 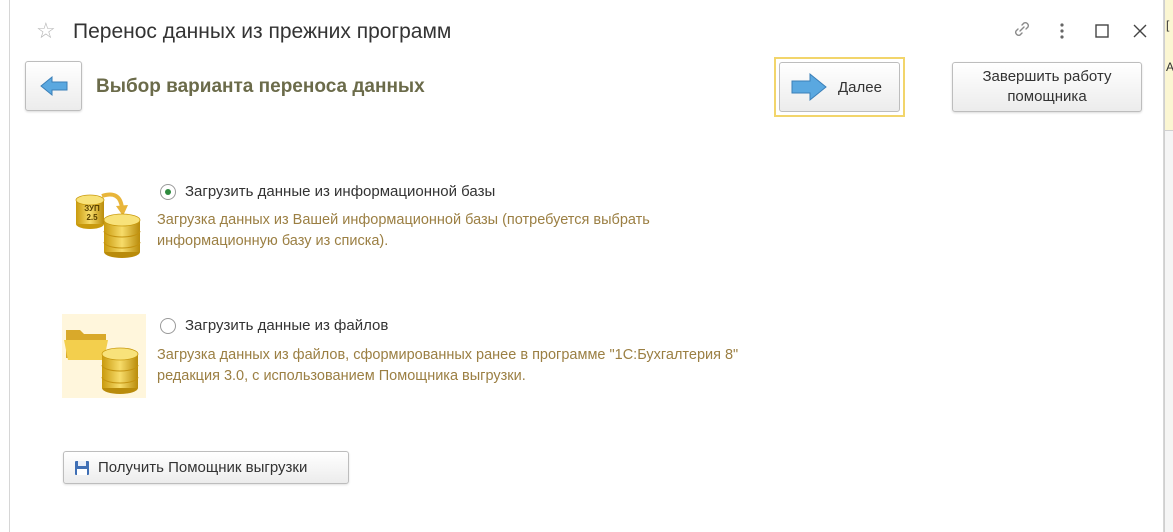 I want to click on link-icon, so click(x=1022, y=32).